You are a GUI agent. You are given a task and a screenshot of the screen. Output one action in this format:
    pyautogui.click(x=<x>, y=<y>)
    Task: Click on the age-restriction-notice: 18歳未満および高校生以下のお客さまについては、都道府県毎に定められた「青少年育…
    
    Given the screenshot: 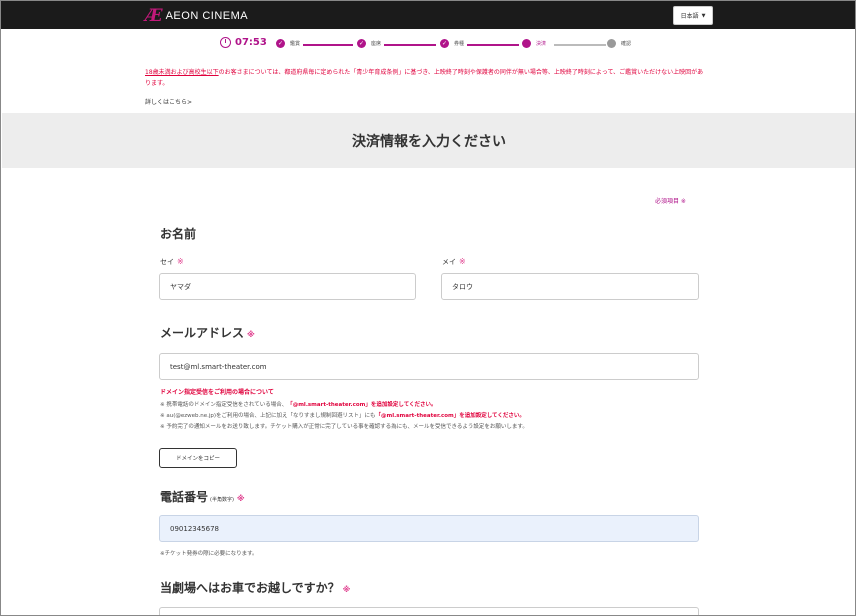 What is the action you would take?
    pyautogui.click(x=425, y=78)
    